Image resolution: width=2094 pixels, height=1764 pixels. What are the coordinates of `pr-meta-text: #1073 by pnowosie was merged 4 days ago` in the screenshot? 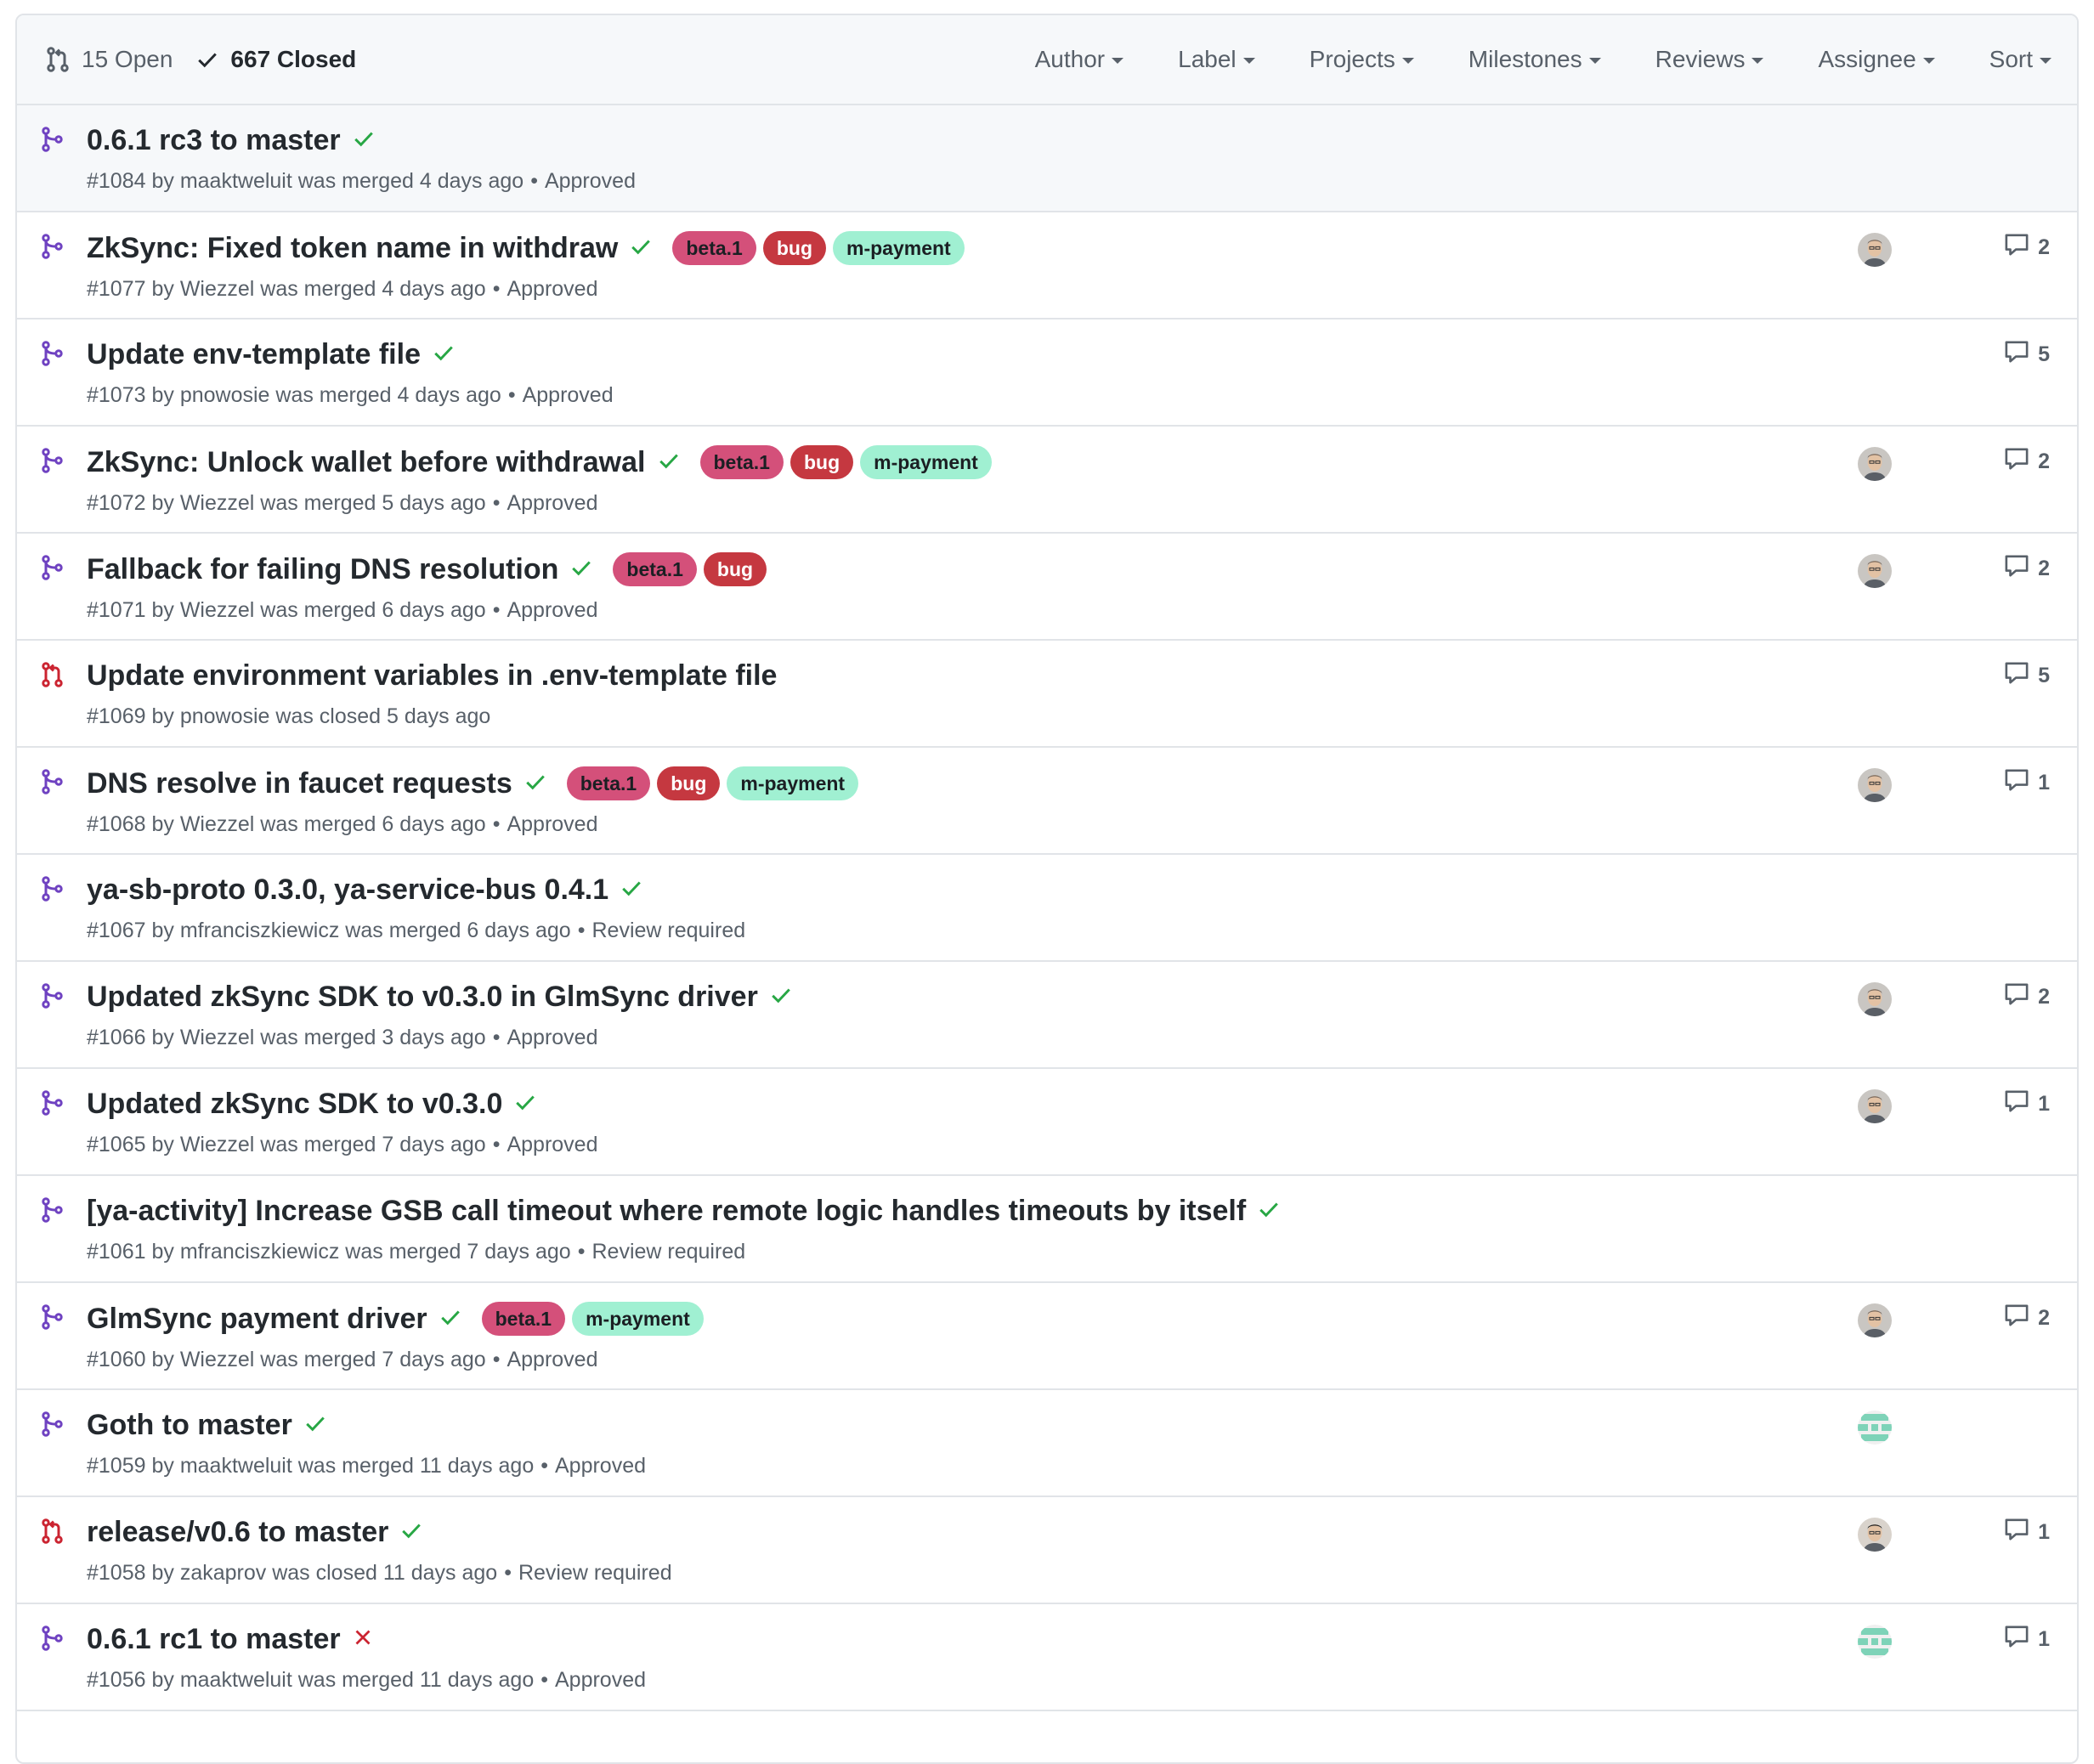 It's located at (294, 395).